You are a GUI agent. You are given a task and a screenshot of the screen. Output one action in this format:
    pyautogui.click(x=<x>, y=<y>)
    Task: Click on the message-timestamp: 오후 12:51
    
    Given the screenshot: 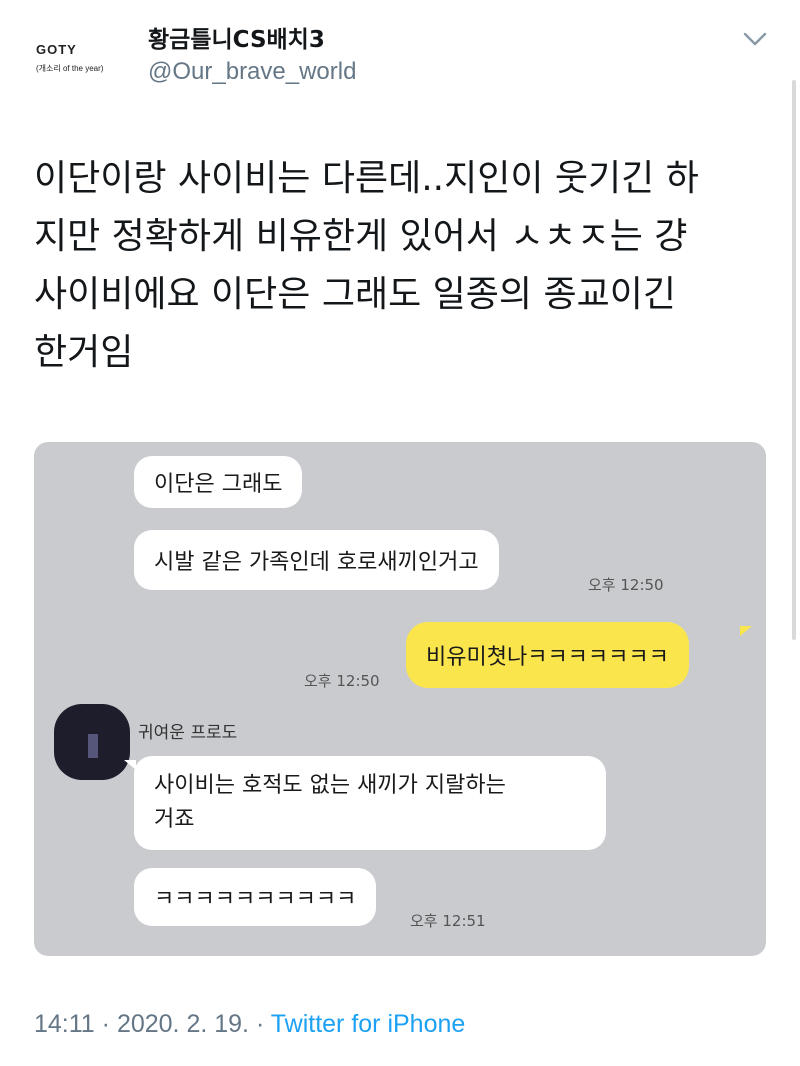 What is the action you would take?
    pyautogui.click(x=448, y=921)
    